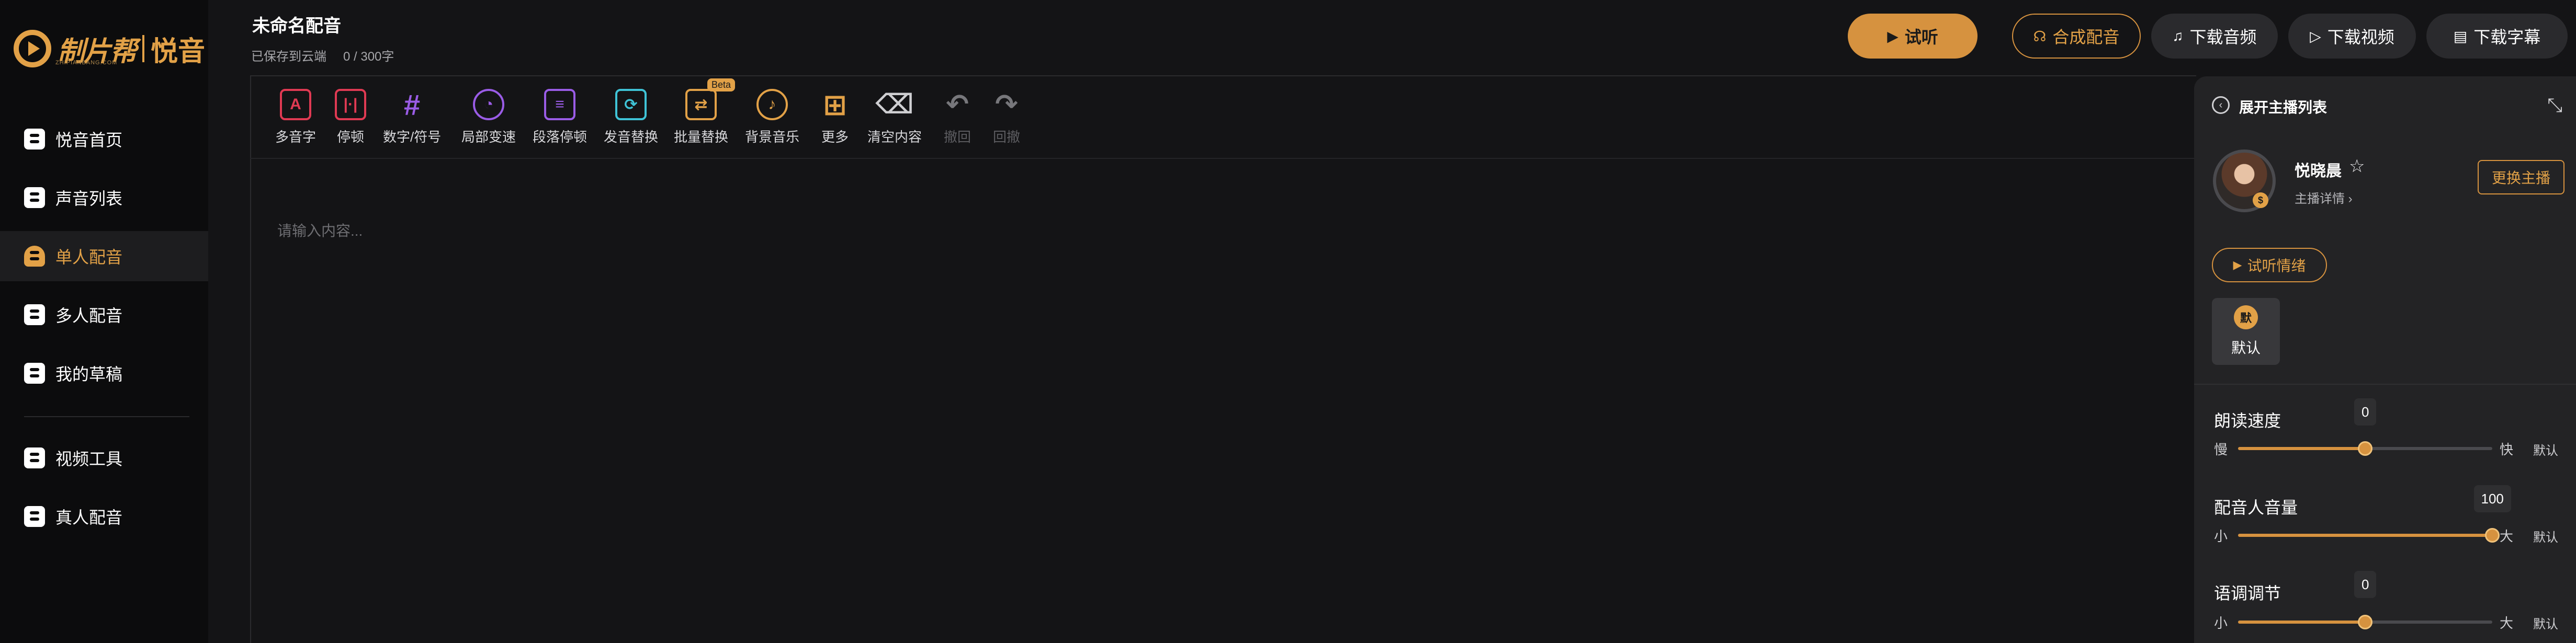 The height and width of the screenshot is (643, 2576). I want to click on pitch-slider, so click(2365, 622).